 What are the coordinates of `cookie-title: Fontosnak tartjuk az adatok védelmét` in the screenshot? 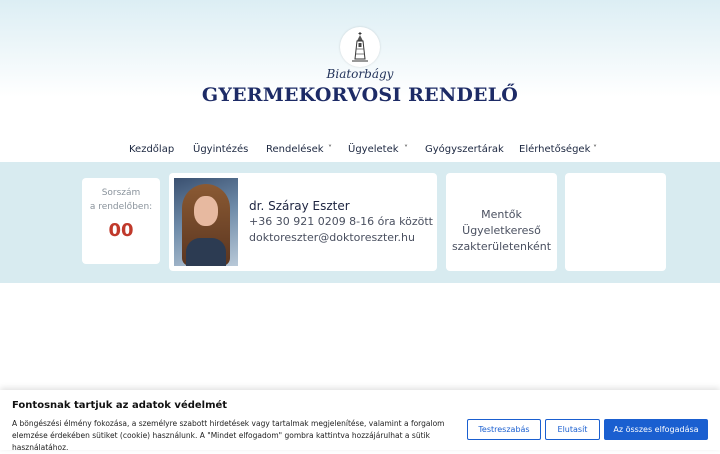 It's located at (120, 405).